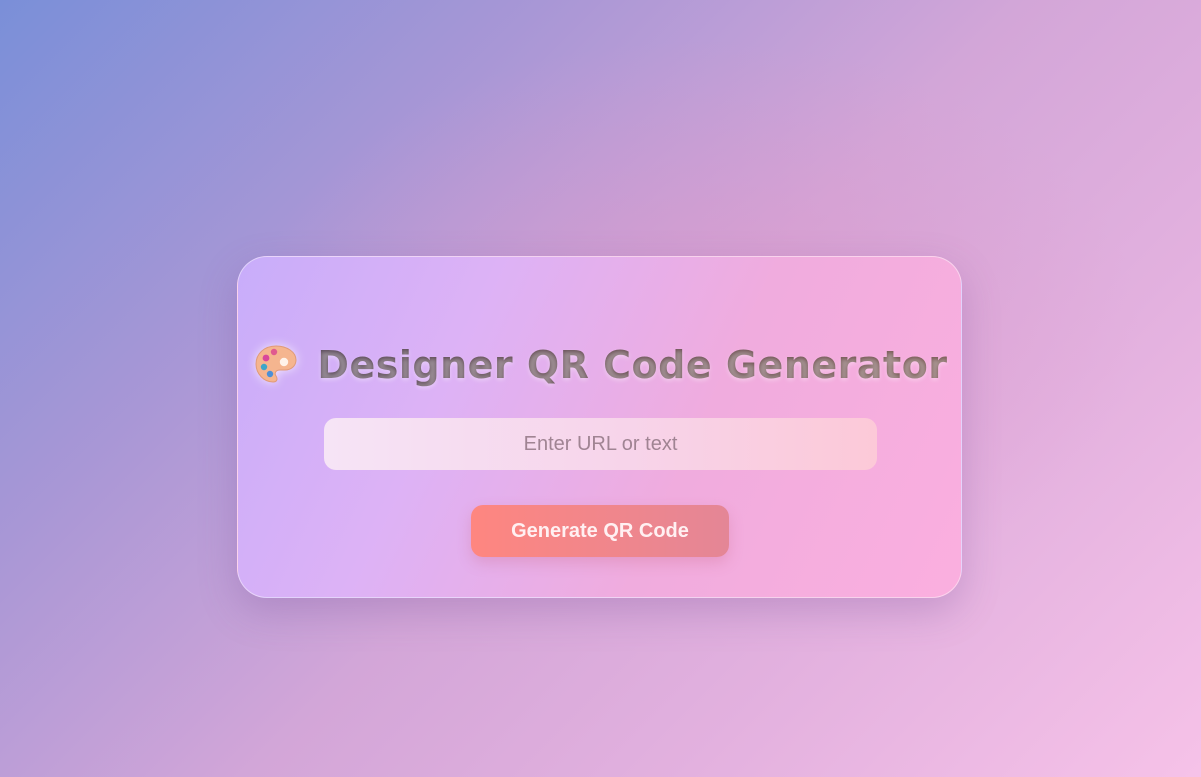  I want to click on generate-button: Generate QR Code, so click(600, 531).